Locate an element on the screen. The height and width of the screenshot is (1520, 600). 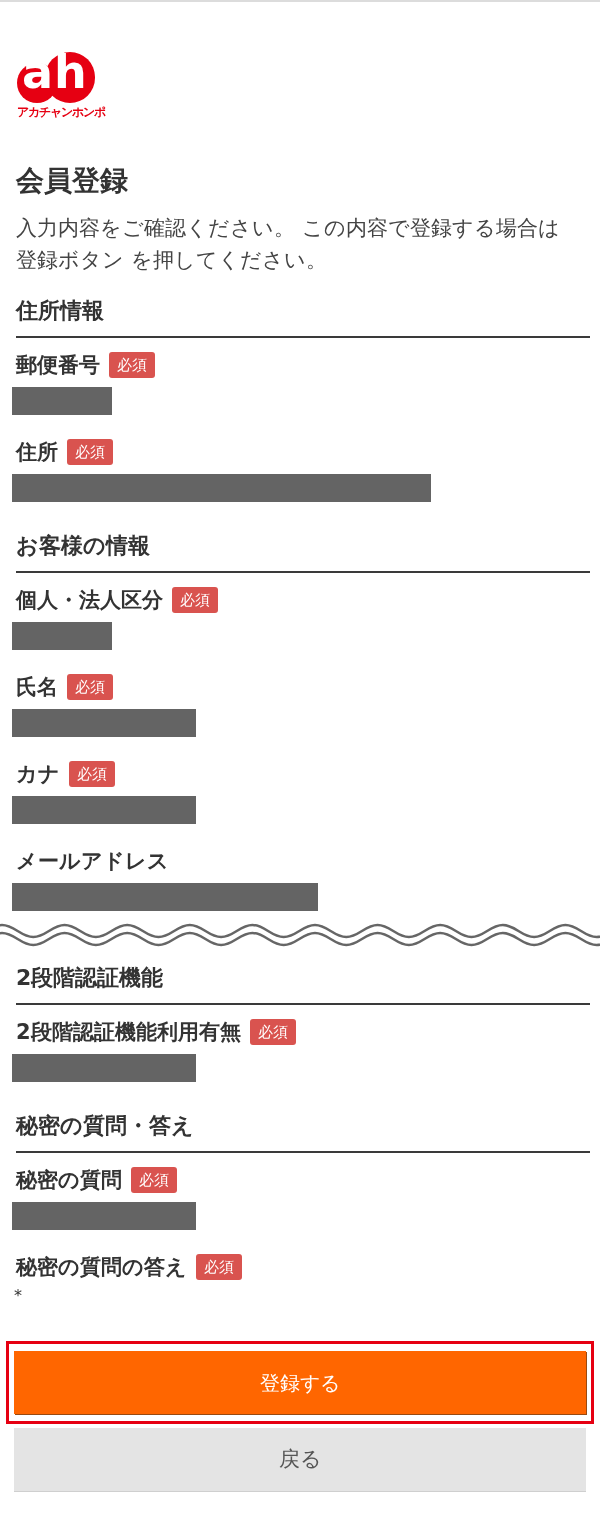
field-label: 郵便番号 is located at coordinates (58, 365).